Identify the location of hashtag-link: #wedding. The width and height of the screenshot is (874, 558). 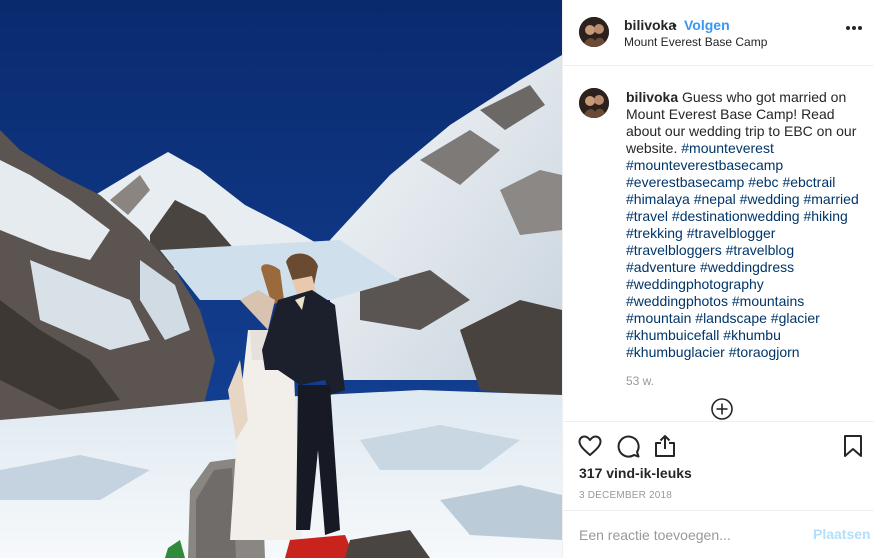
(770, 199).